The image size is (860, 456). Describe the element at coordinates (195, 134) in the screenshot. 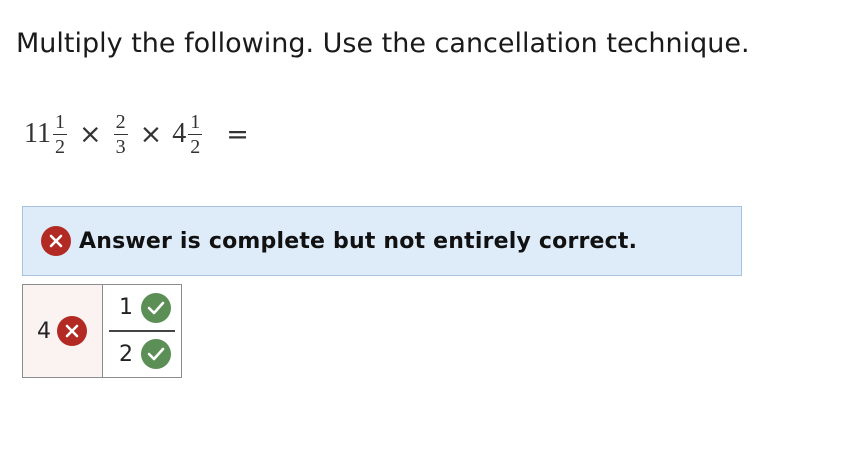

I see `term3-fraction: 1 2` at that location.